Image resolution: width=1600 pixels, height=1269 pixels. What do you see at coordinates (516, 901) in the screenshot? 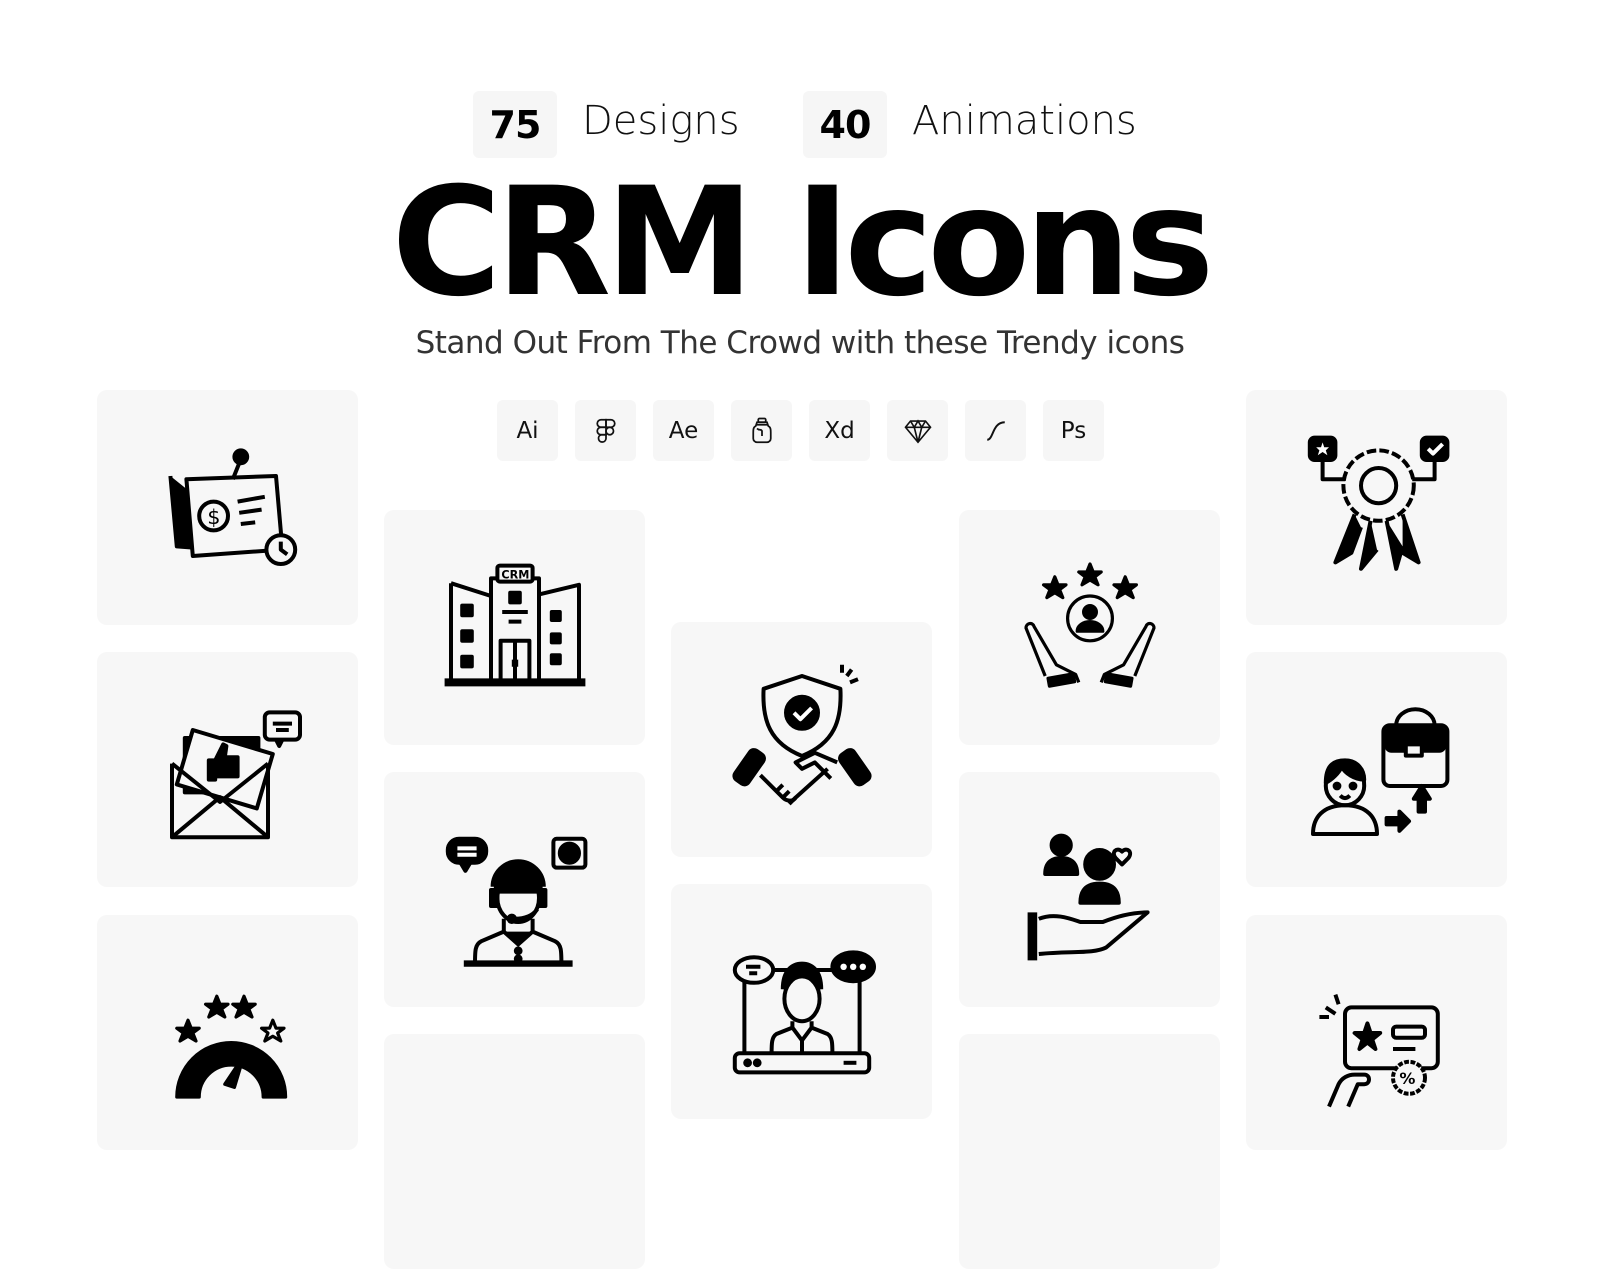
I see `customer-support-icon` at bounding box center [516, 901].